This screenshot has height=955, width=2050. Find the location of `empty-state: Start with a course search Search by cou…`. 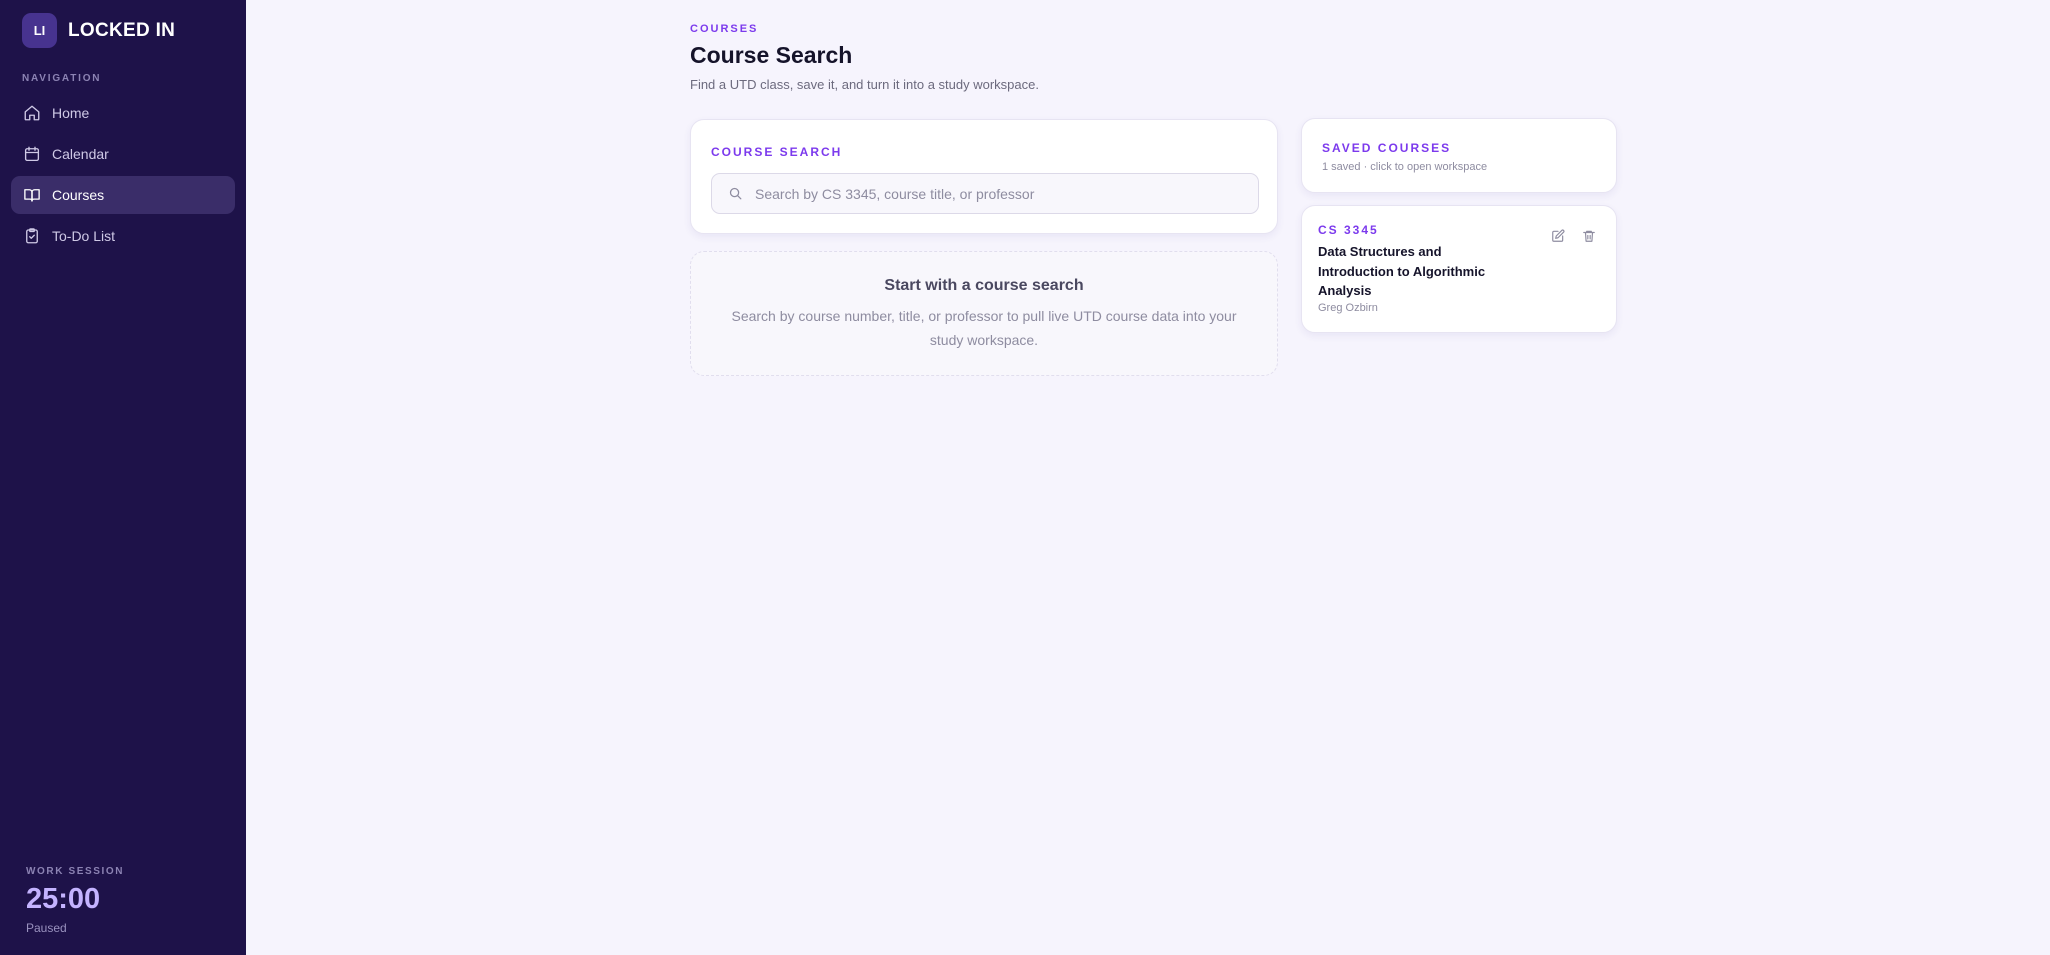

empty-state: Start with a course search Search by cou… is located at coordinates (984, 313).